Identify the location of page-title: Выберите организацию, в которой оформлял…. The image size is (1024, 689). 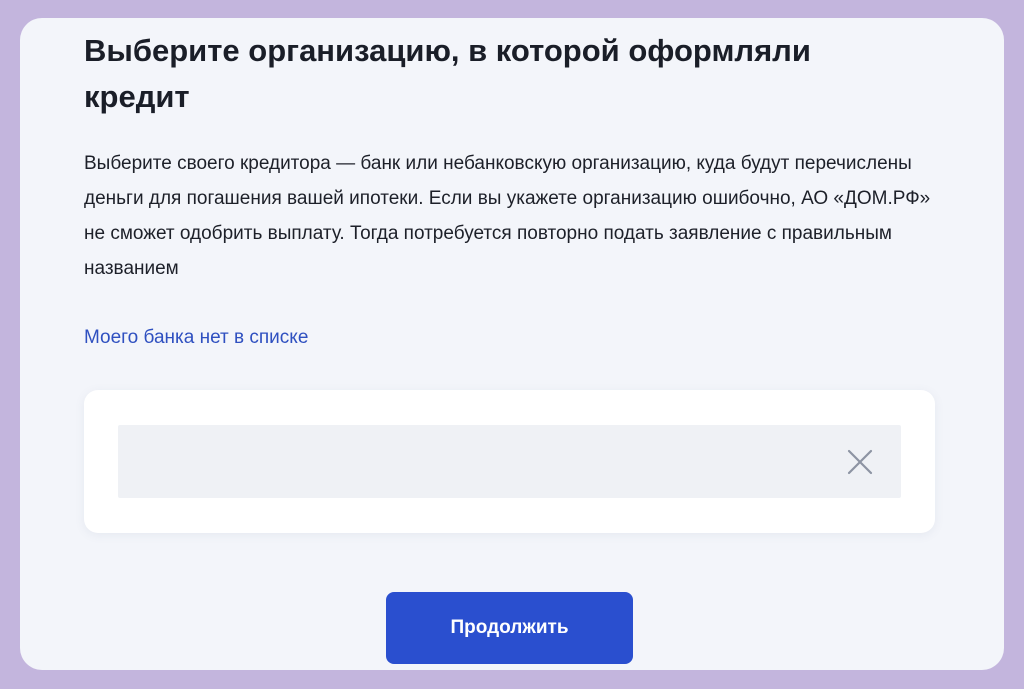
(447, 73).